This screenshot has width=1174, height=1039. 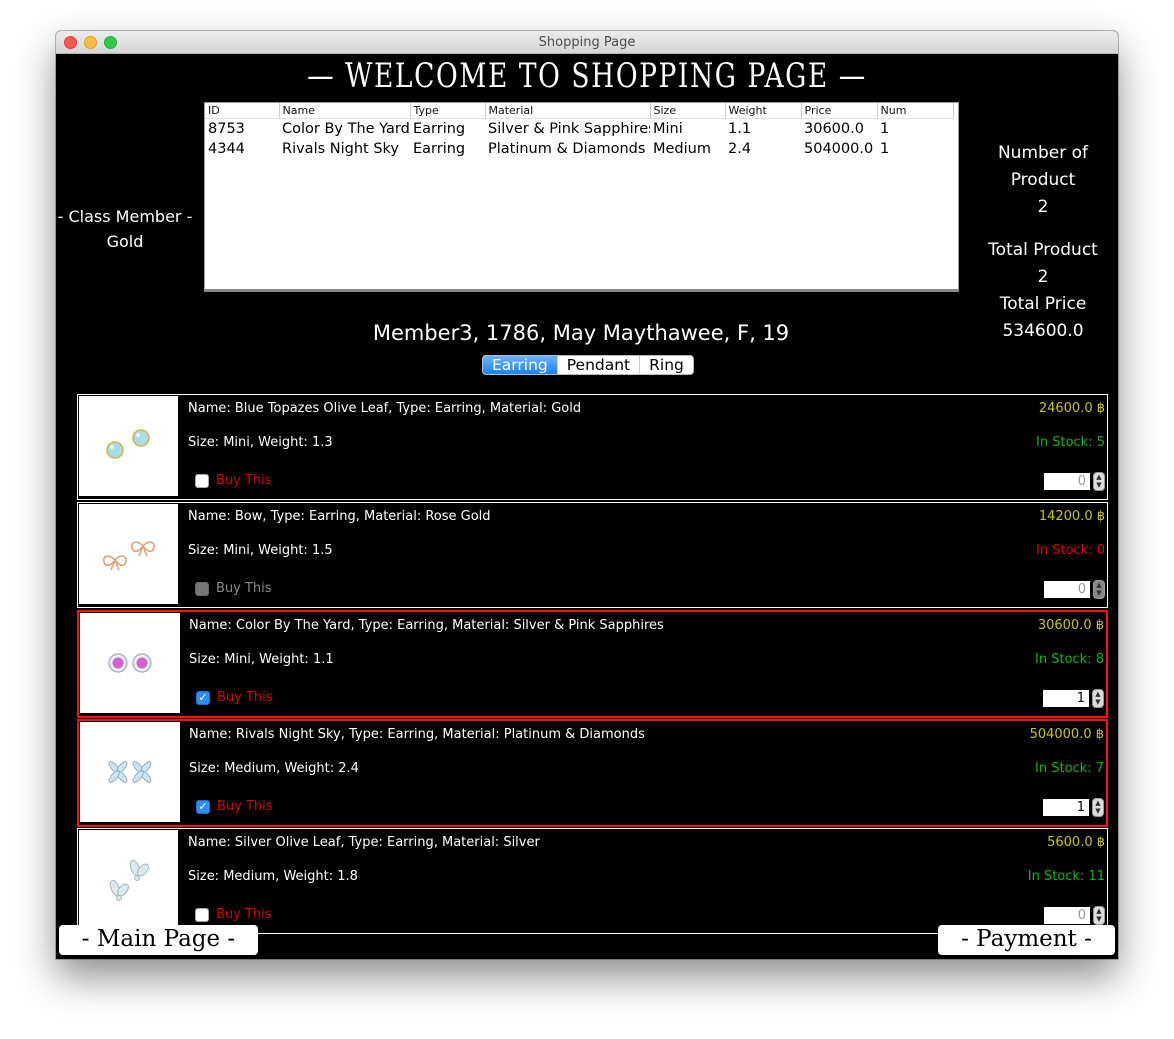 What do you see at coordinates (666, 365) in the screenshot?
I see `tab-ring: Ring` at bounding box center [666, 365].